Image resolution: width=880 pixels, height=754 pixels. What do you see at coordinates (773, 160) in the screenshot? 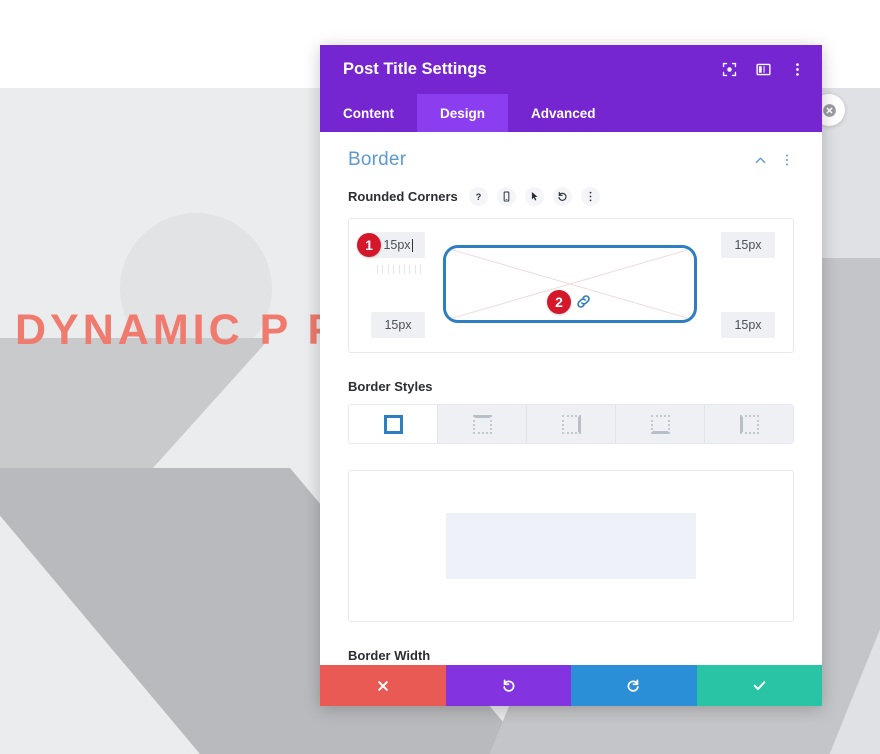
I see `section-controls` at bounding box center [773, 160].